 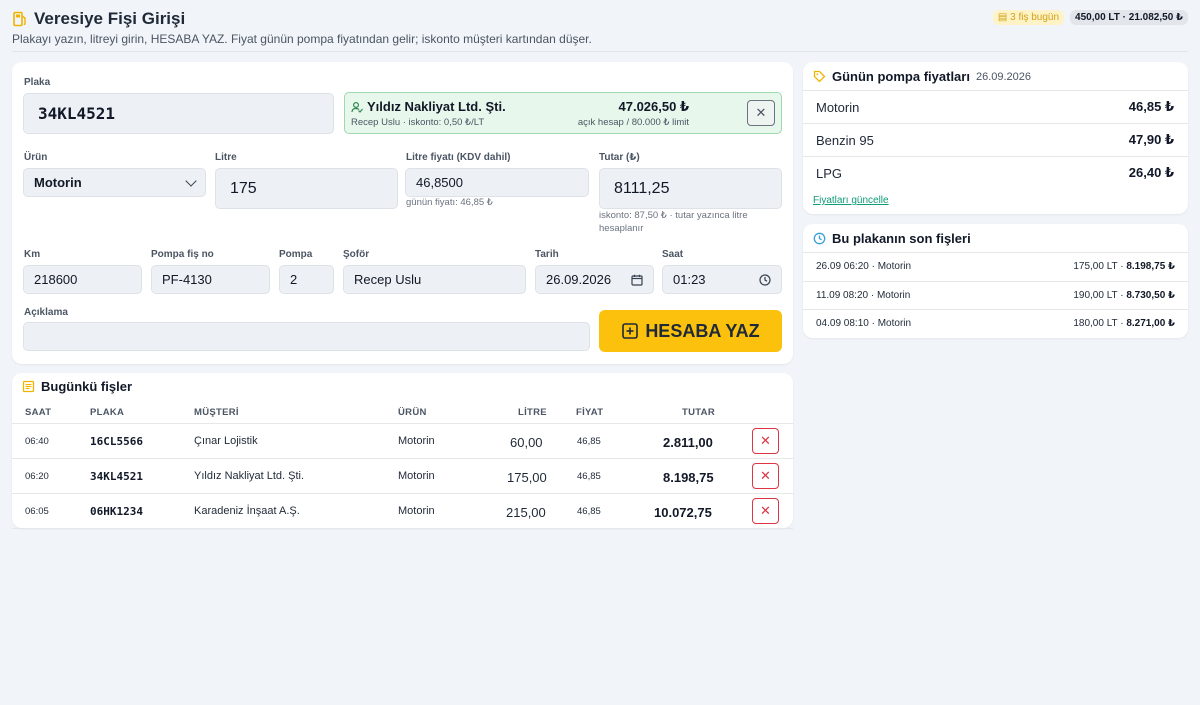 What do you see at coordinates (532, 412) in the screenshot?
I see `column-header-litre: LİTRE` at bounding box center [532, 412].